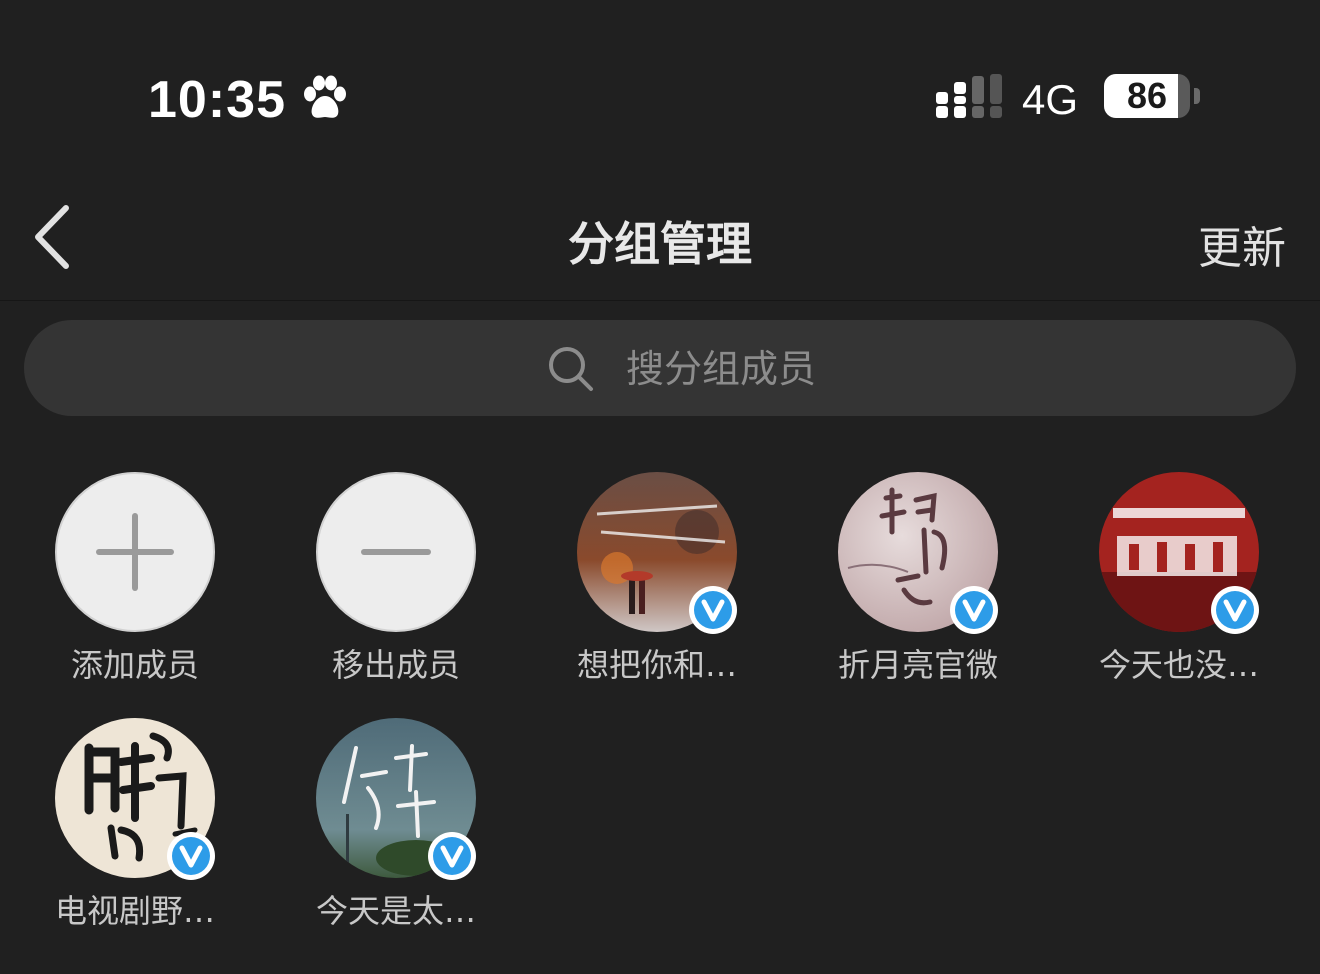 The width and height of the screenshot is (1320, 974). I want to click on update-button: 更新, so click(1242, 244).